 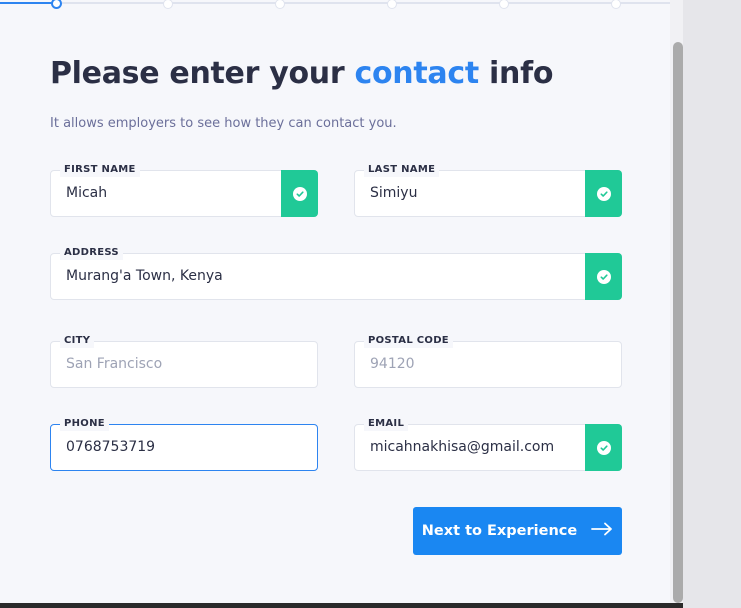 I want to click on phone-field: PHONE 0768753719, so click(x=184, y=444).